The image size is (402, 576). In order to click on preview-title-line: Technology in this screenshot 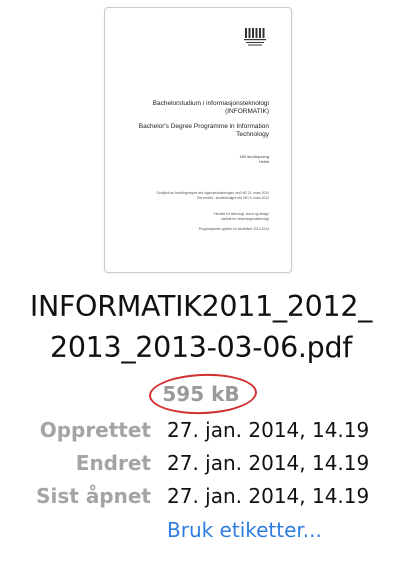, I will do `click(252, 134)`.